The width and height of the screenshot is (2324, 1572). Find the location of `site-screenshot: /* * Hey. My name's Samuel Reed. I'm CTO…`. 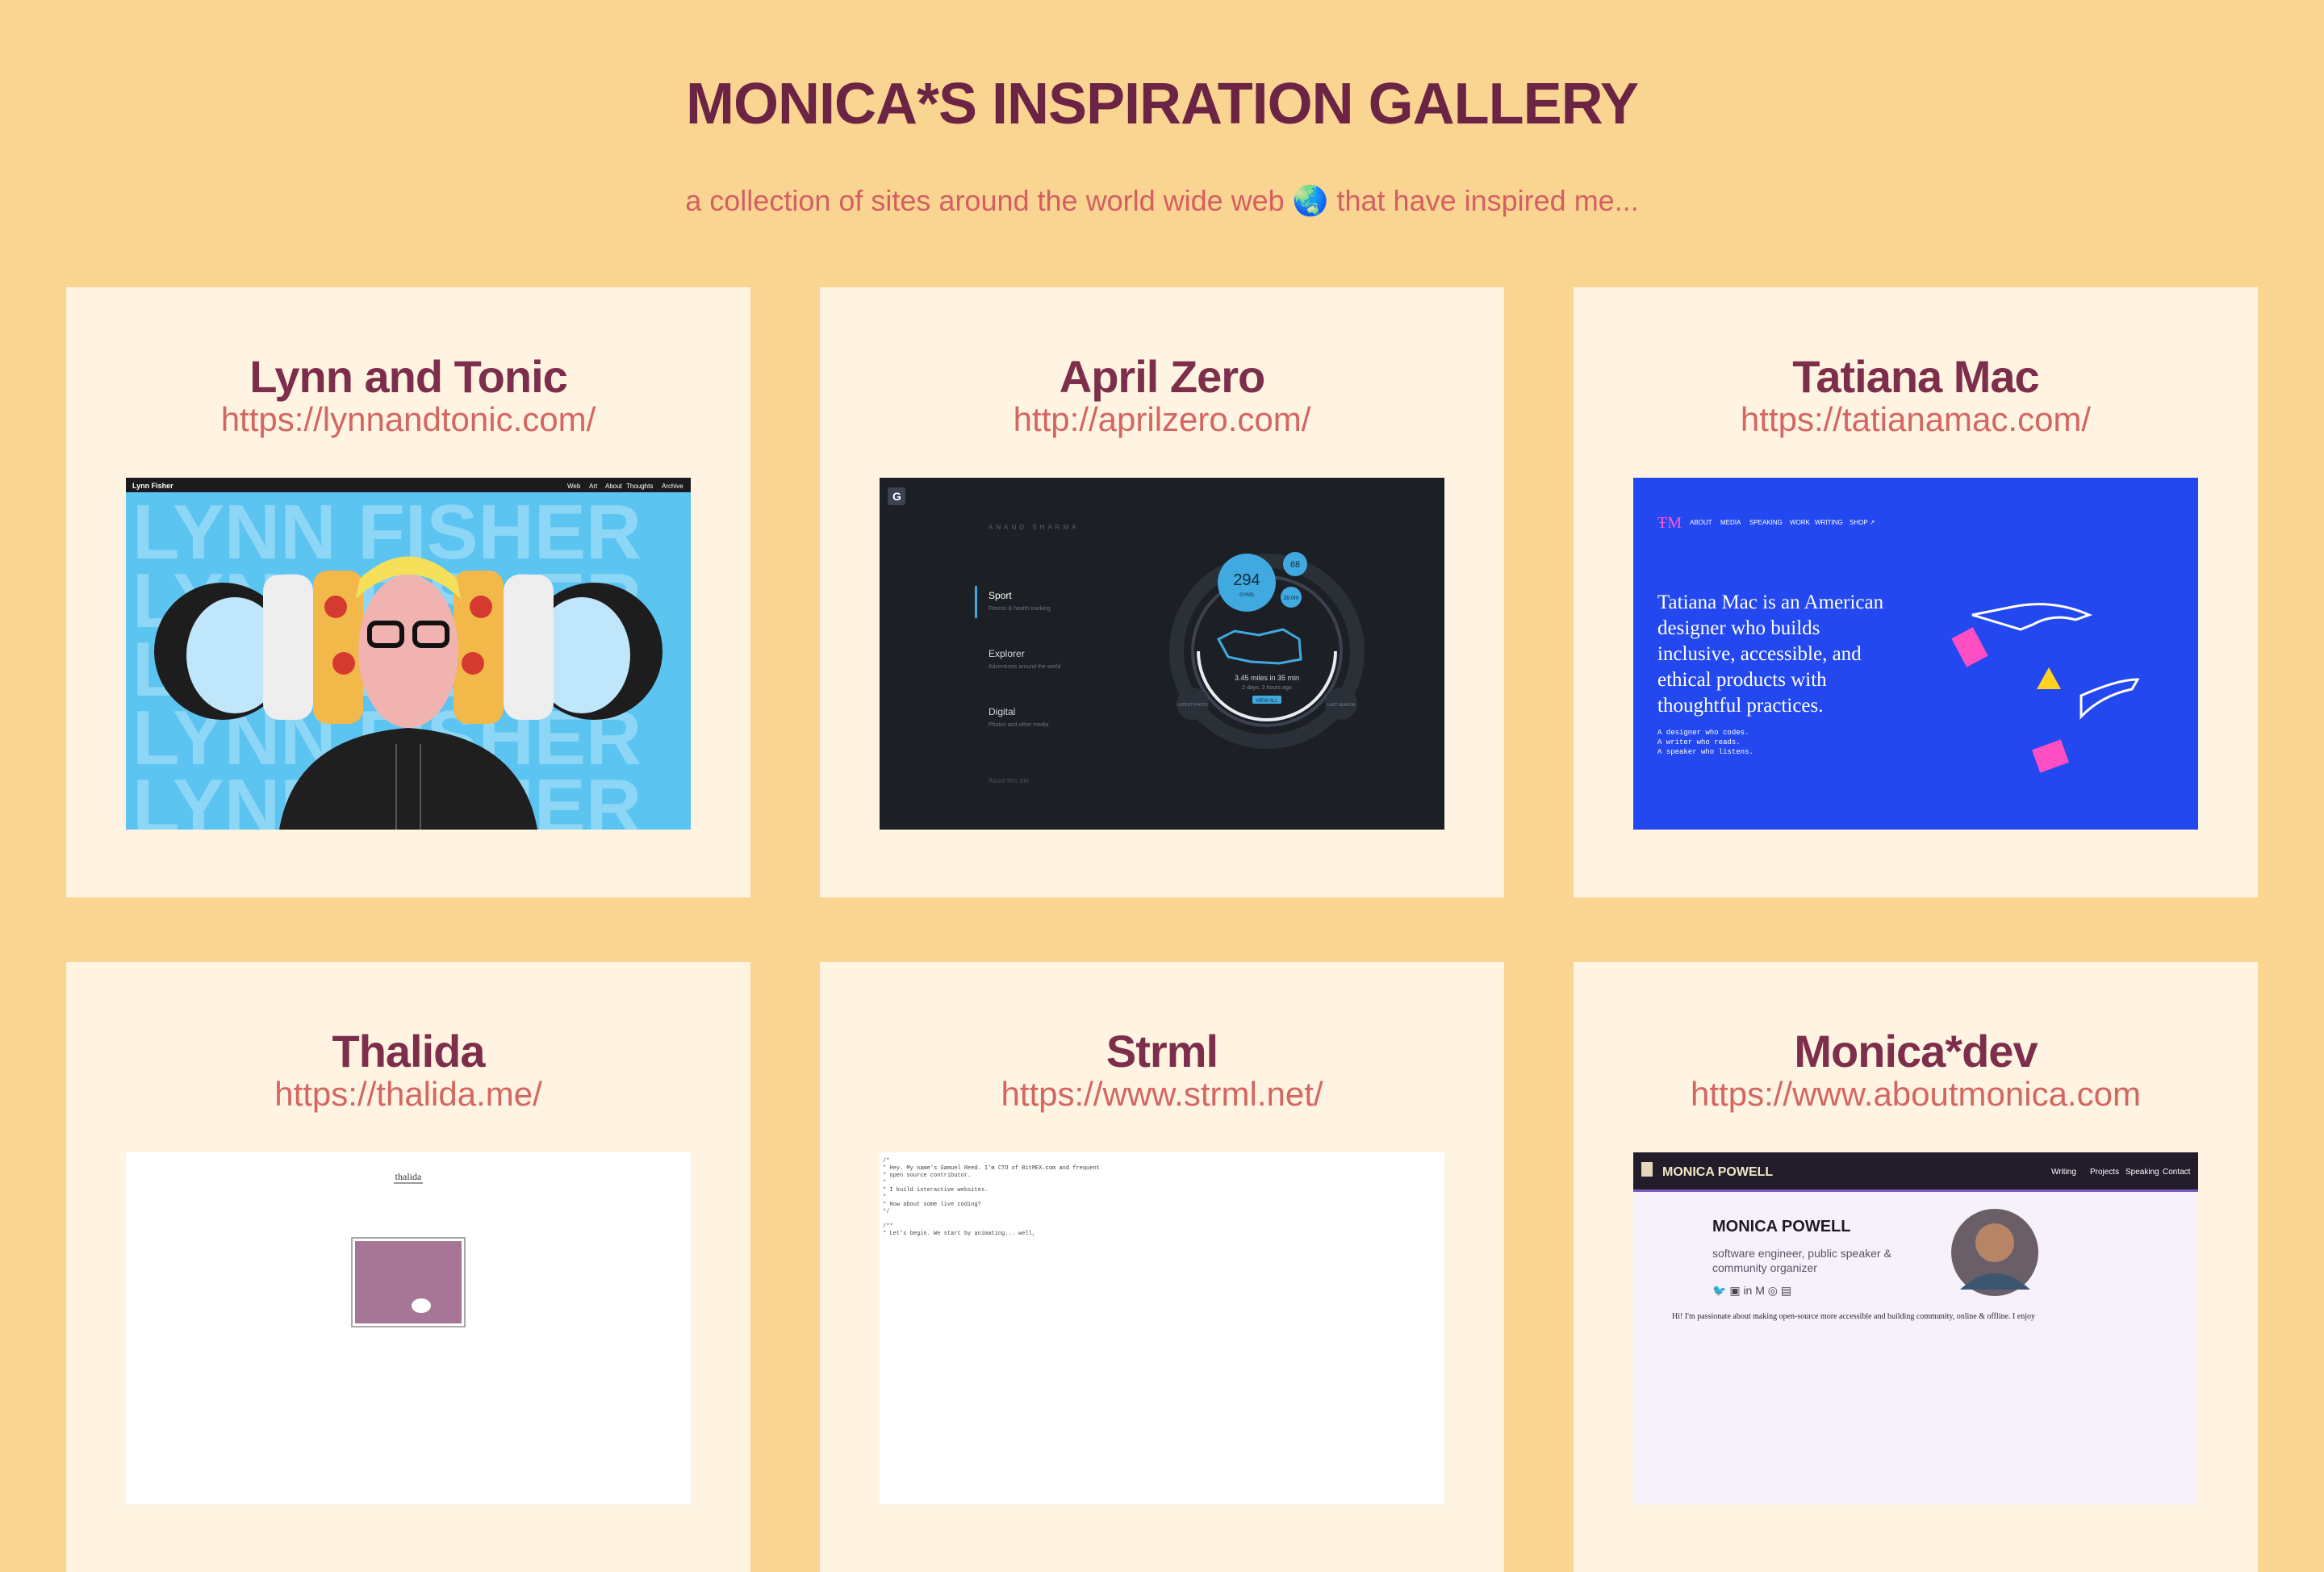

site-screenshot: /* * Hey. My name's Samuel Reed. I'm CTO… is located at coordinates (1162, 1328).